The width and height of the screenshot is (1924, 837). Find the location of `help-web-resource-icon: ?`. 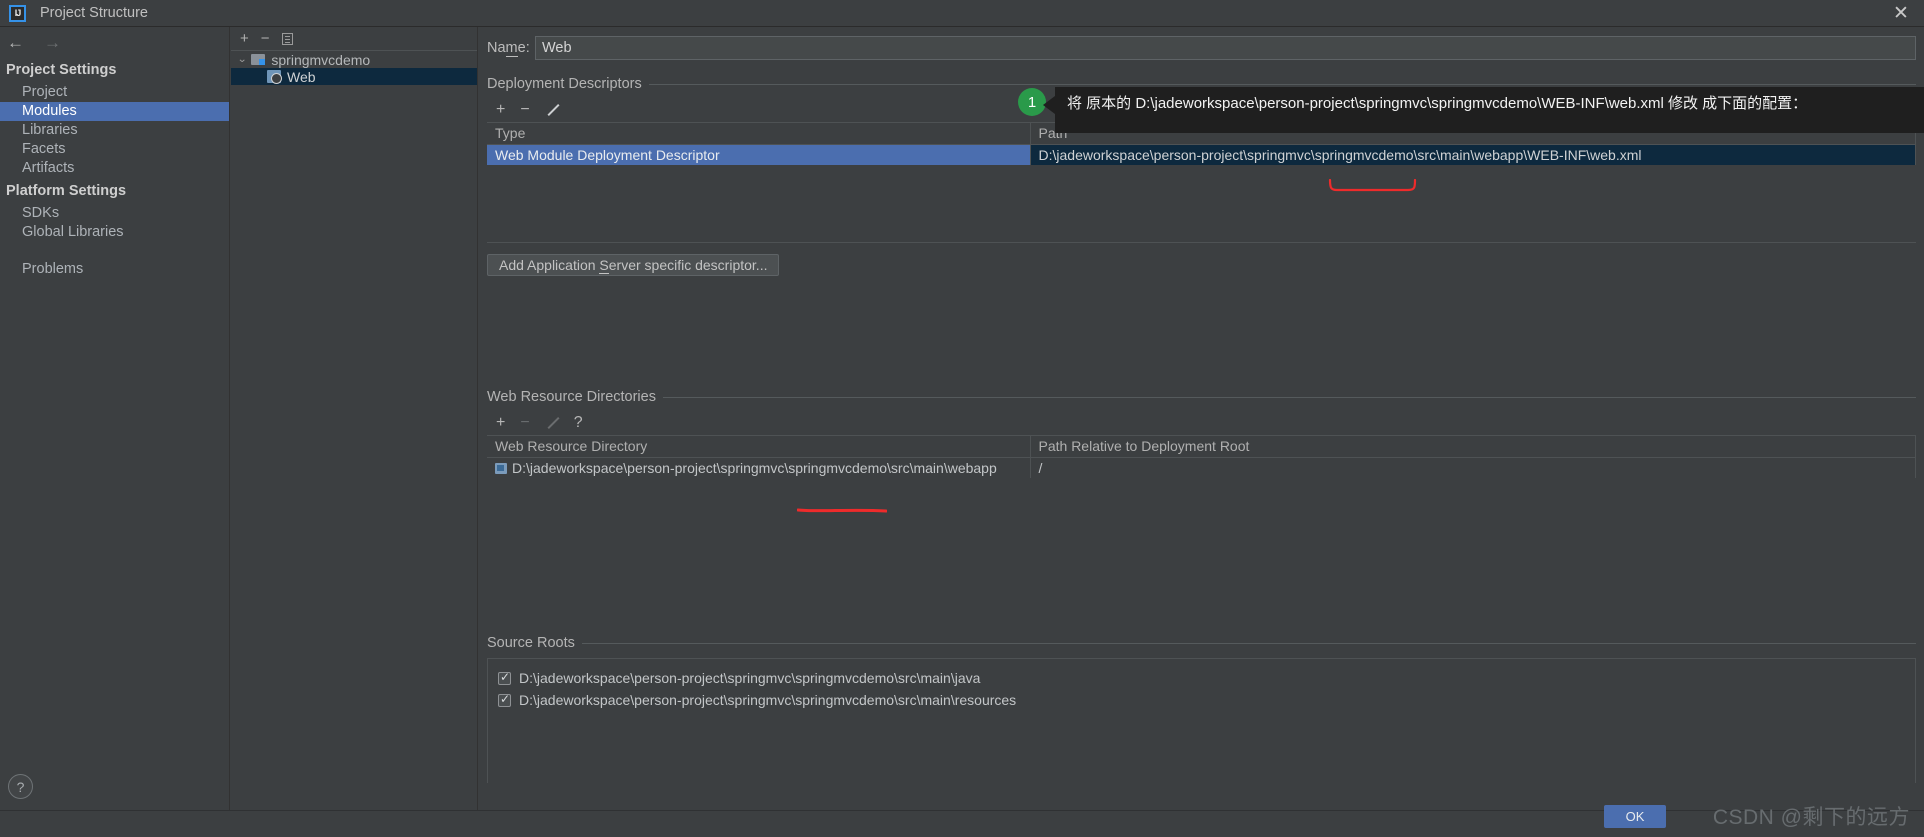

help-web-resource-icon: ? is located at coordinates (578, 423).